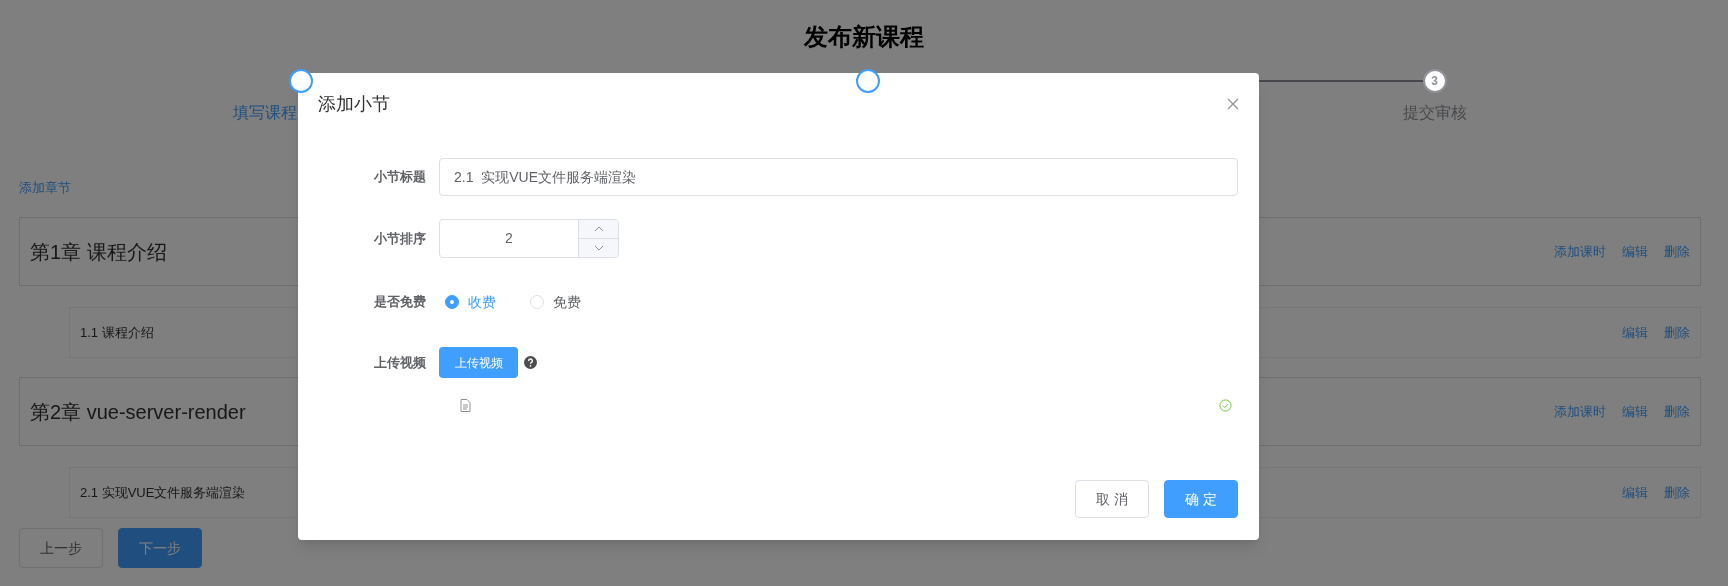 This screenshot has height=586, width=1728. I want to click on chapter-title: 第2章 vue-server-render, so click(138, 412).